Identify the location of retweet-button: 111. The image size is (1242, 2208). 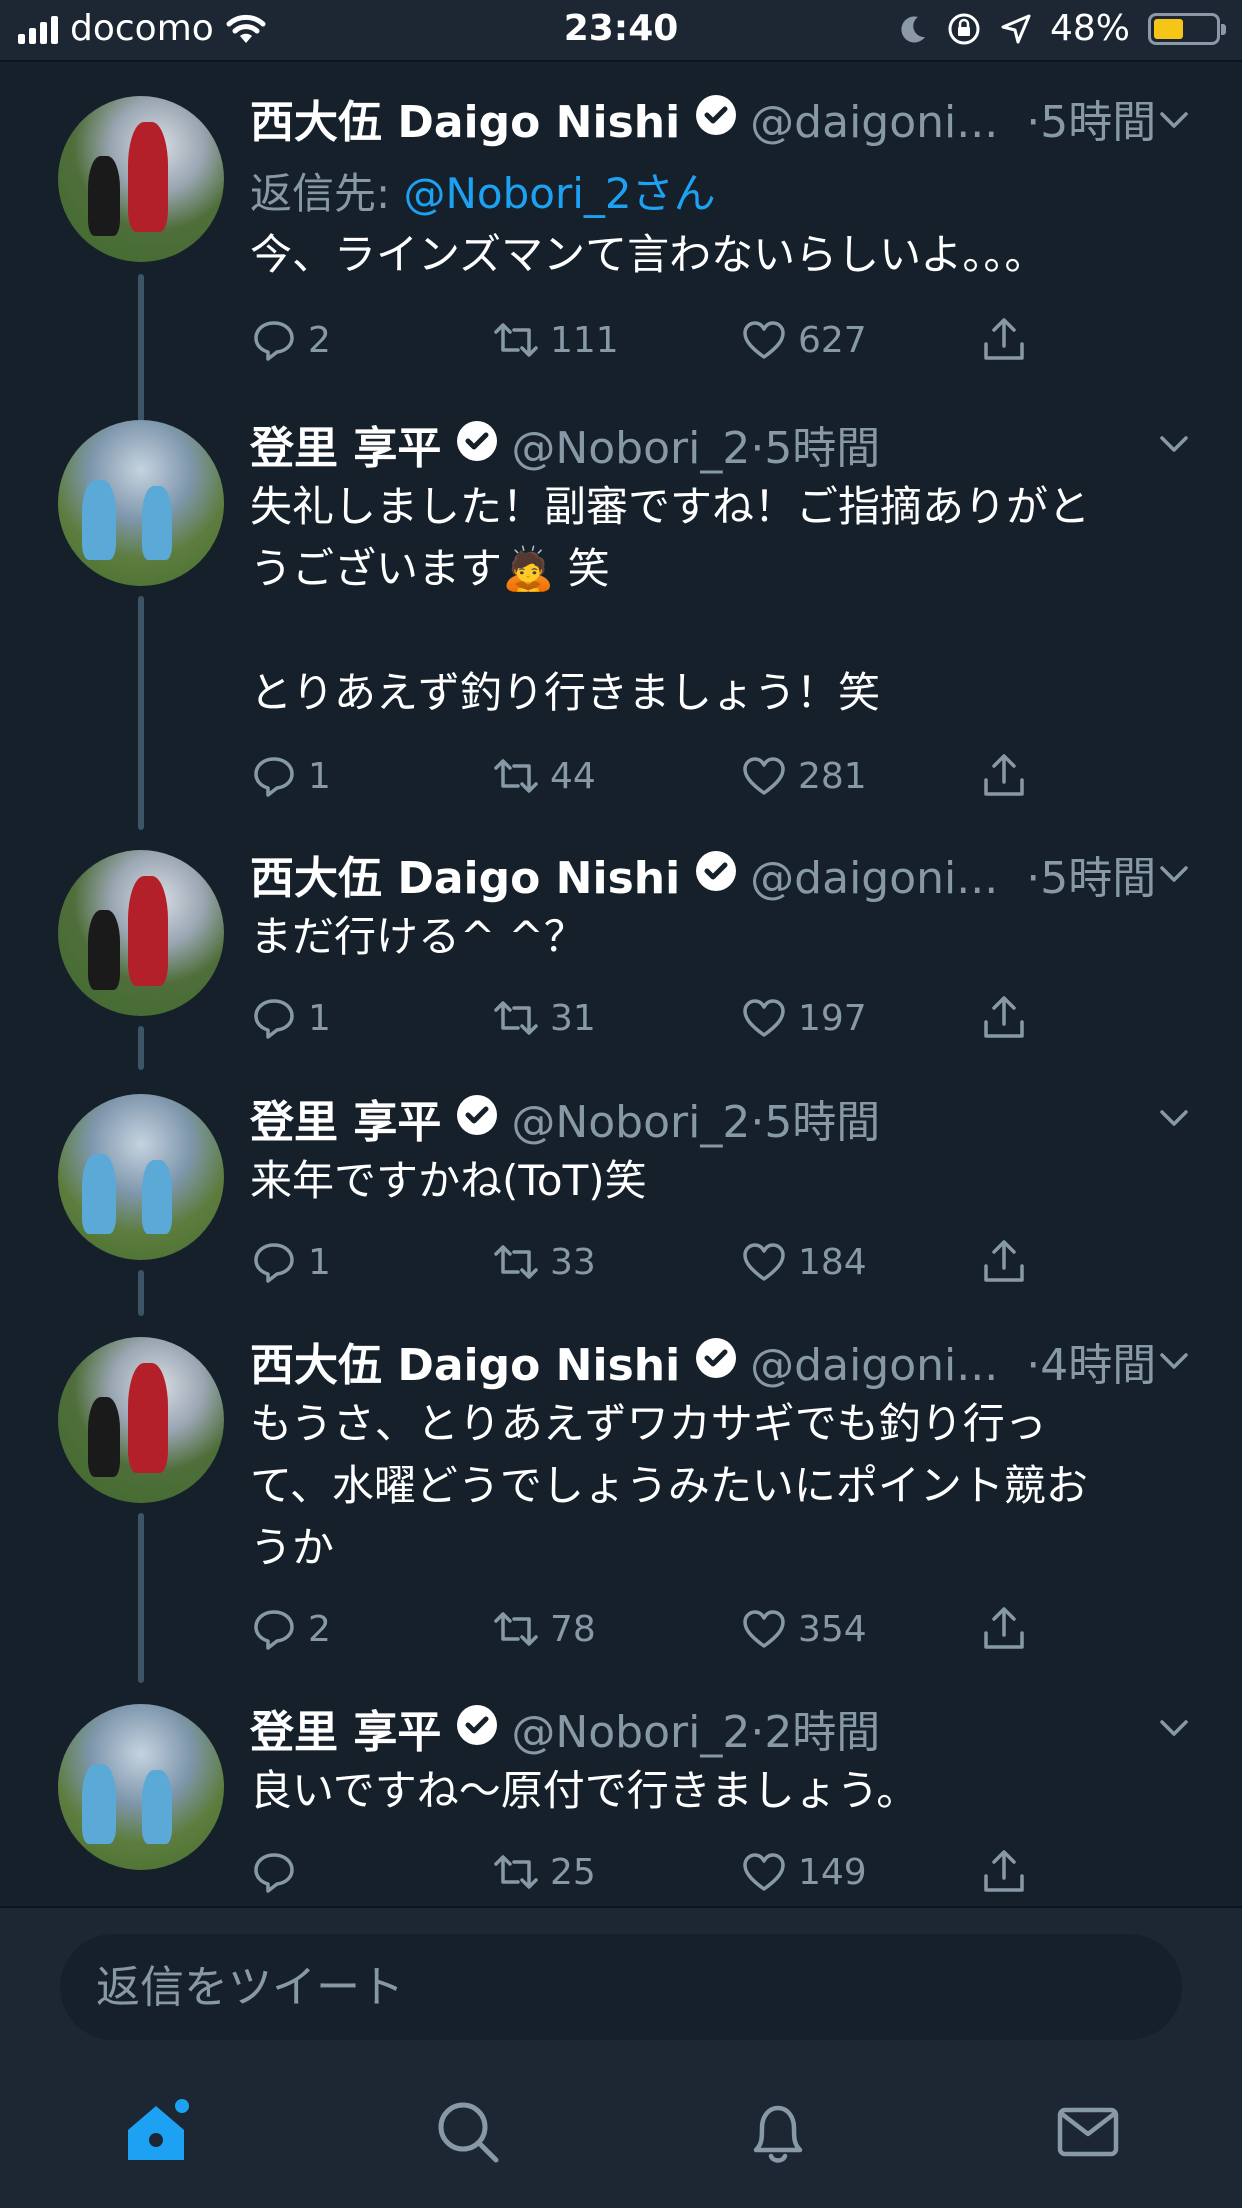
(555, 340).